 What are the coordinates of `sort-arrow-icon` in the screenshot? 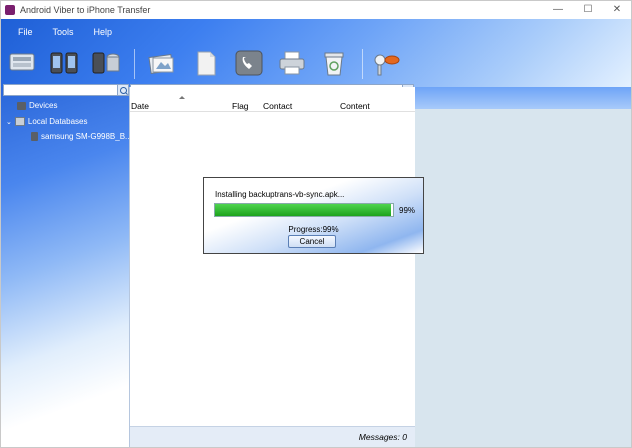 It's located at (182, 97).